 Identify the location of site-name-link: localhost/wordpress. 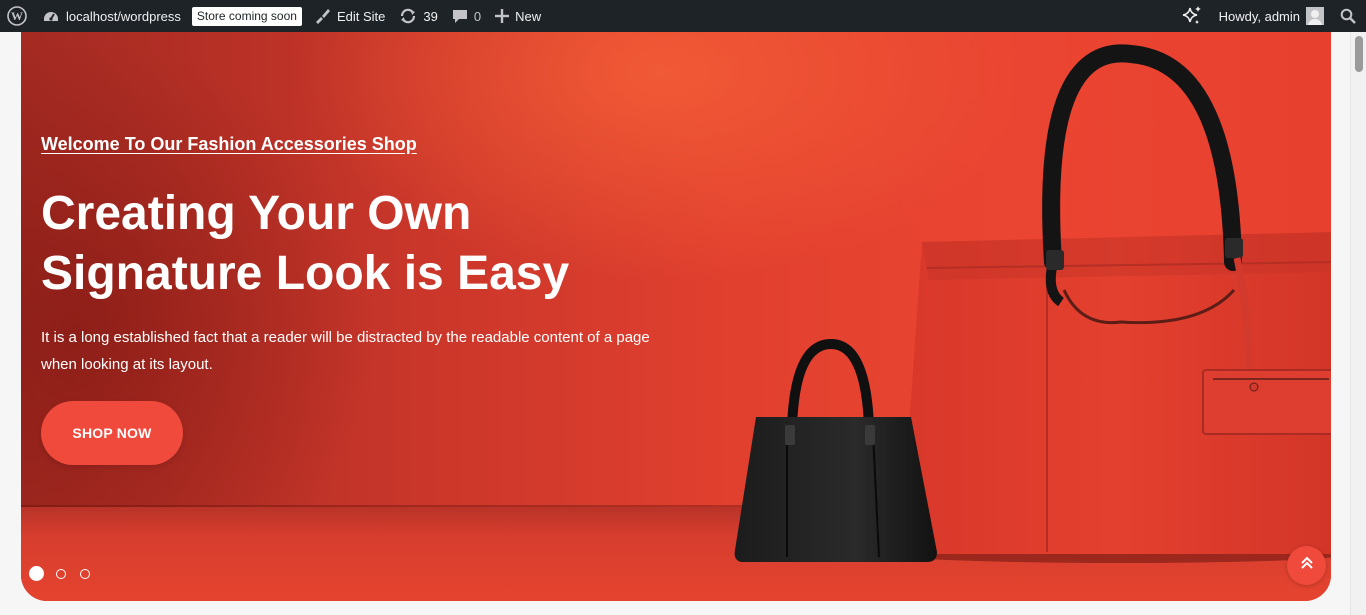
(111, 16).